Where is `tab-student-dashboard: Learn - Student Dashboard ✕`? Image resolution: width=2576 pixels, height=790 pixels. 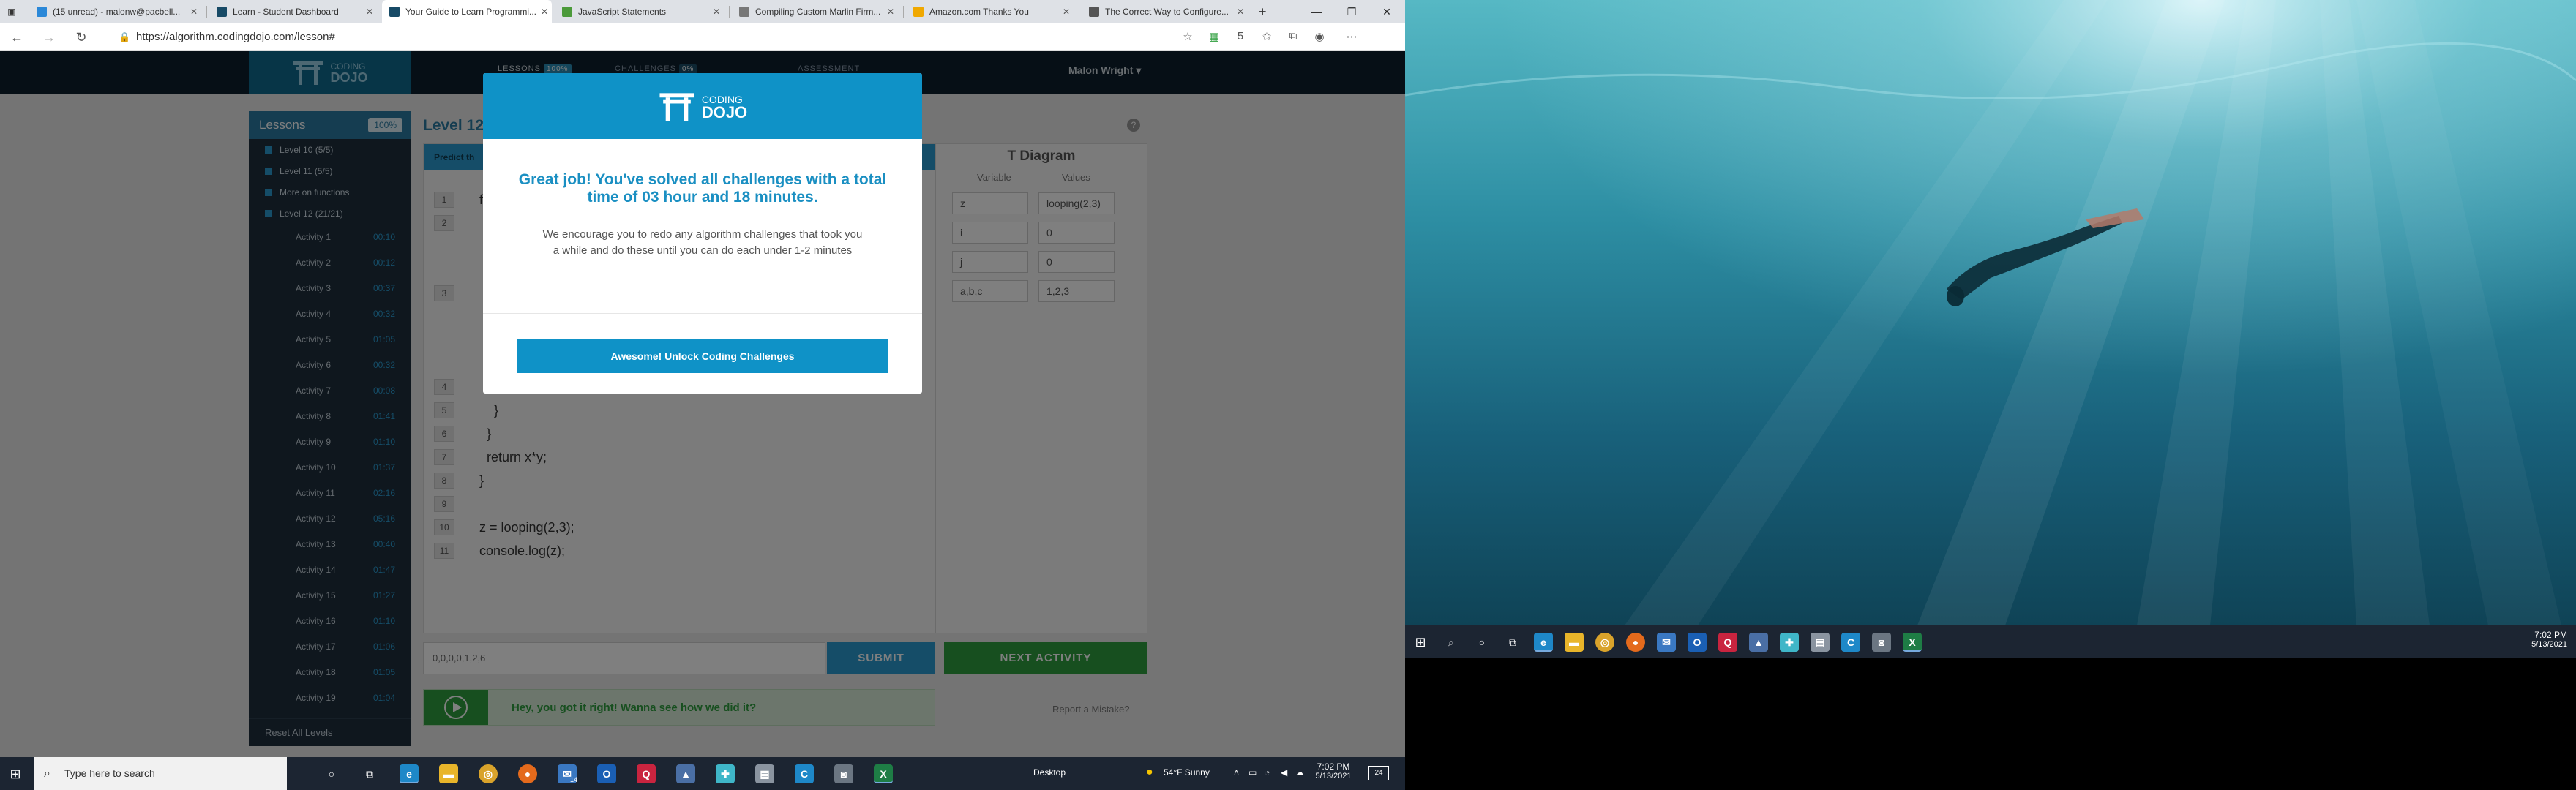 tab-student-dashboard: Learn - Student Dashboard ✕ is located at coordinates (295, 11).